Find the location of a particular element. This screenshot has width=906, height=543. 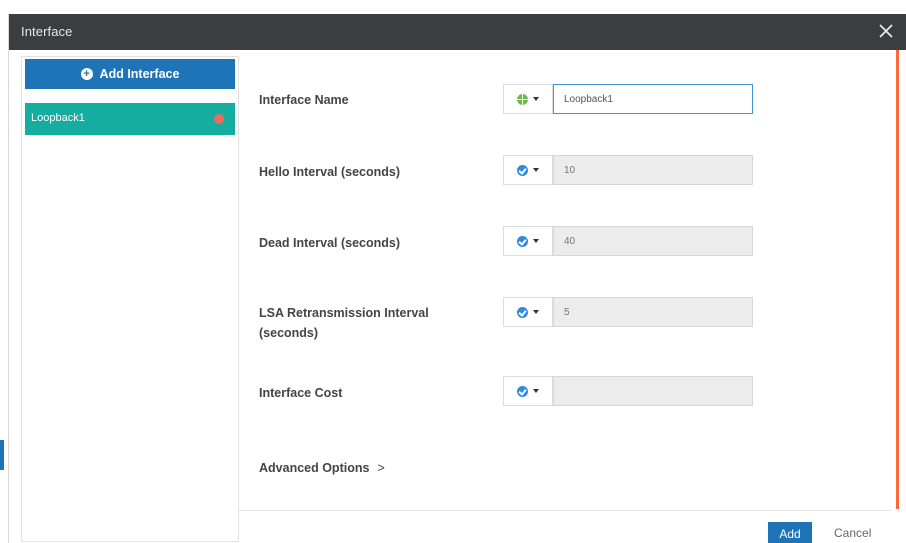

interface-cost-input is located at coordinates (653, 391).